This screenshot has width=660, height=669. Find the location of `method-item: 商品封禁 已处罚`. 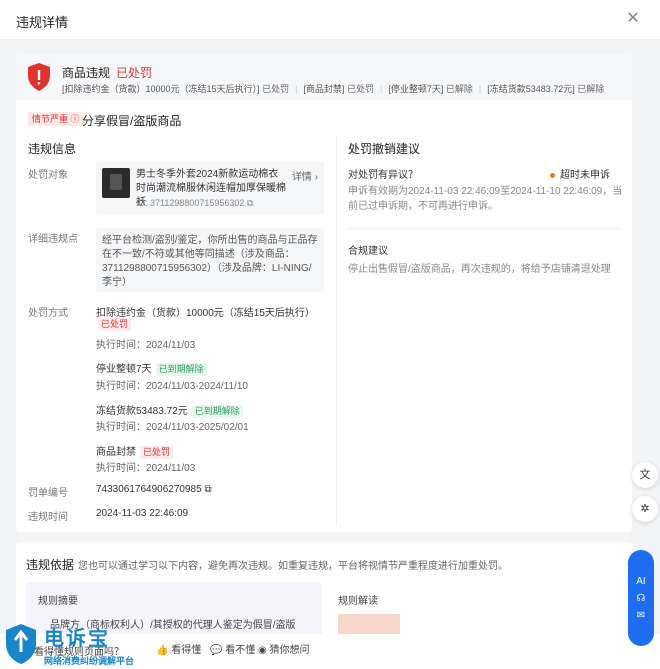

method-item: 商品封禁 已处罚 is located at coordinates (135, 451).